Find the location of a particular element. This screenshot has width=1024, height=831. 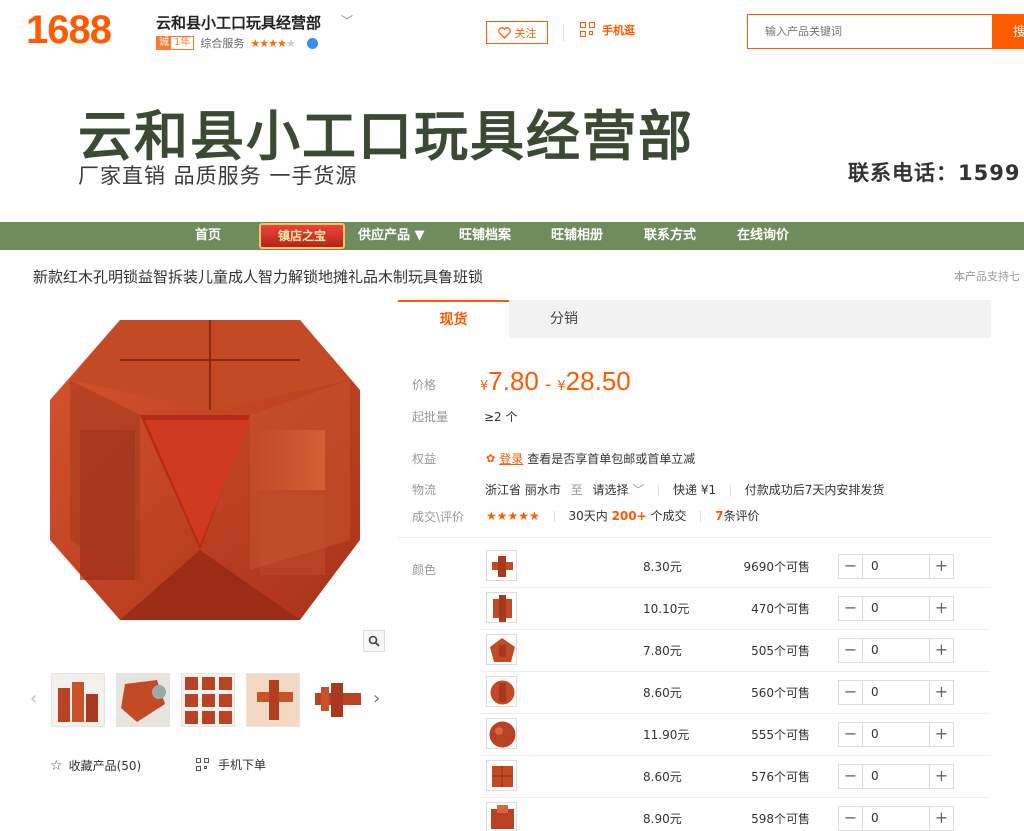

magnifier-icon is located at coordinates (374, 641).